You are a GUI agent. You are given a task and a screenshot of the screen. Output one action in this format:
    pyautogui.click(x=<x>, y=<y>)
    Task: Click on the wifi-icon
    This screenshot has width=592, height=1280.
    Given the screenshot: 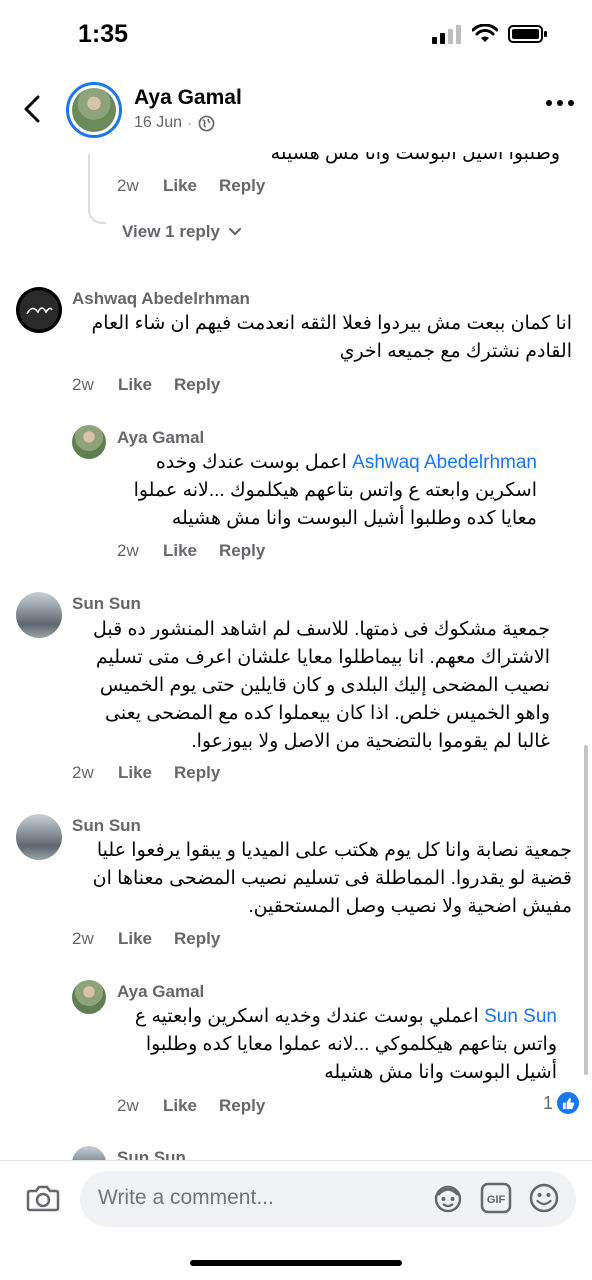 What is the action you would take?
    pyautogui.click(x=485, y=33)
    